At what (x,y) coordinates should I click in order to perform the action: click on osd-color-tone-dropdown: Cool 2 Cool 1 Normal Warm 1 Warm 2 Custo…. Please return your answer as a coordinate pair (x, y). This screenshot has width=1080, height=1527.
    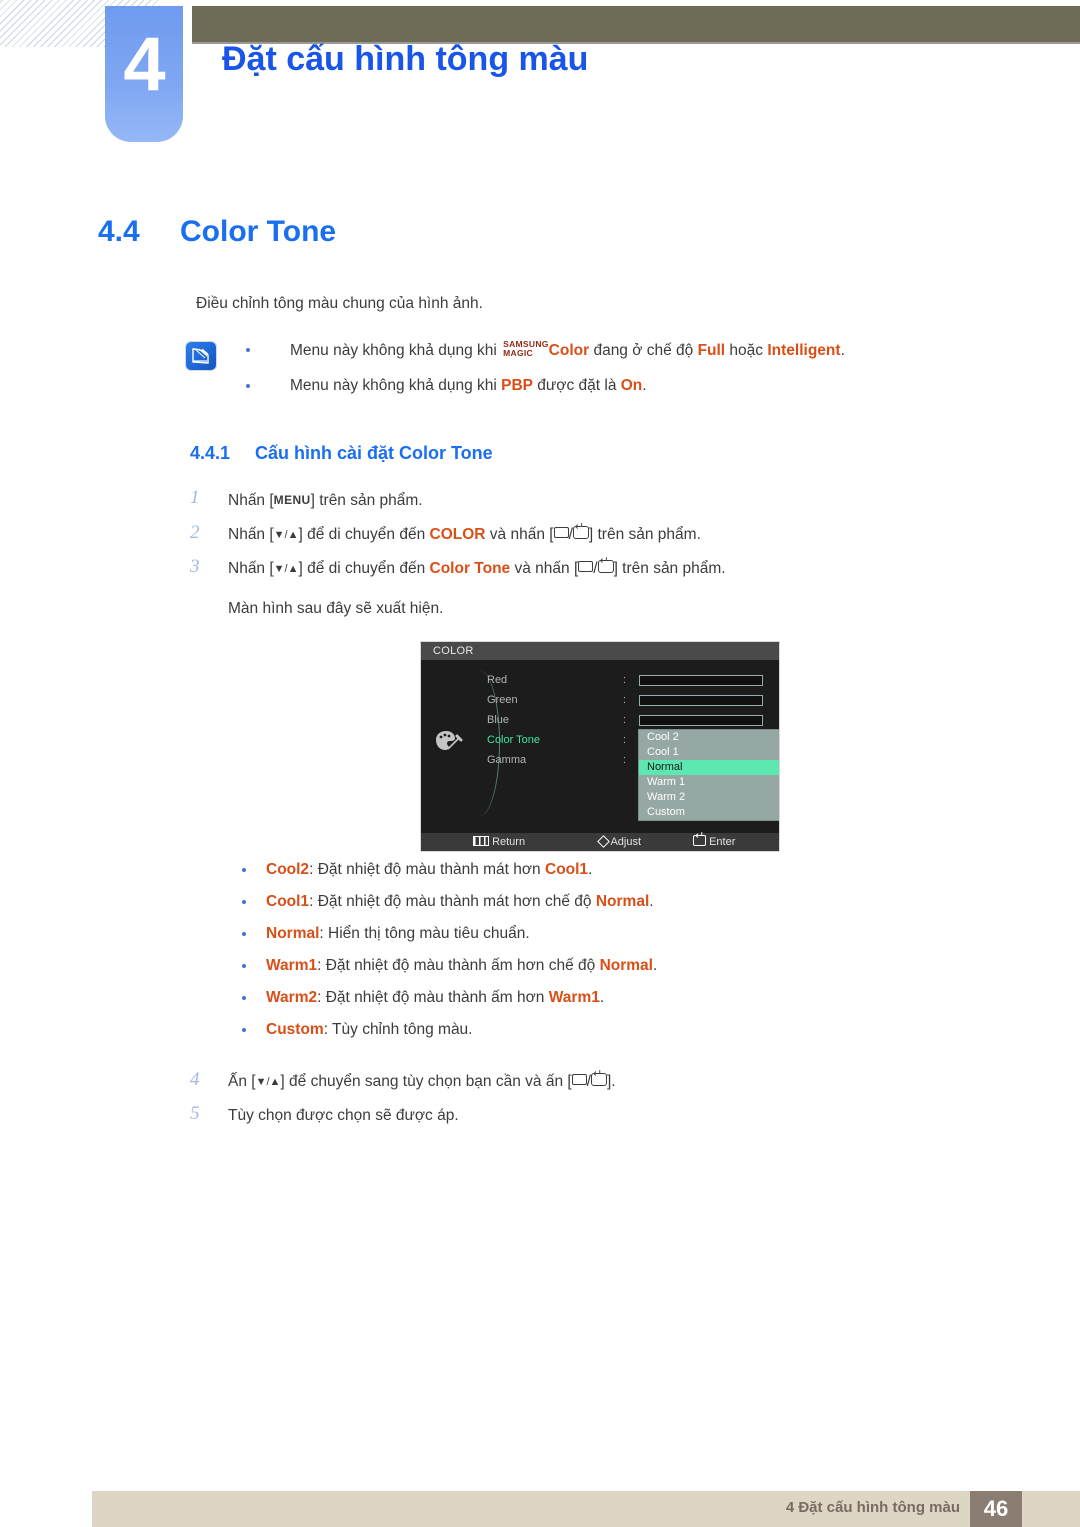
    Looking at the image, I should click on (709, 775).